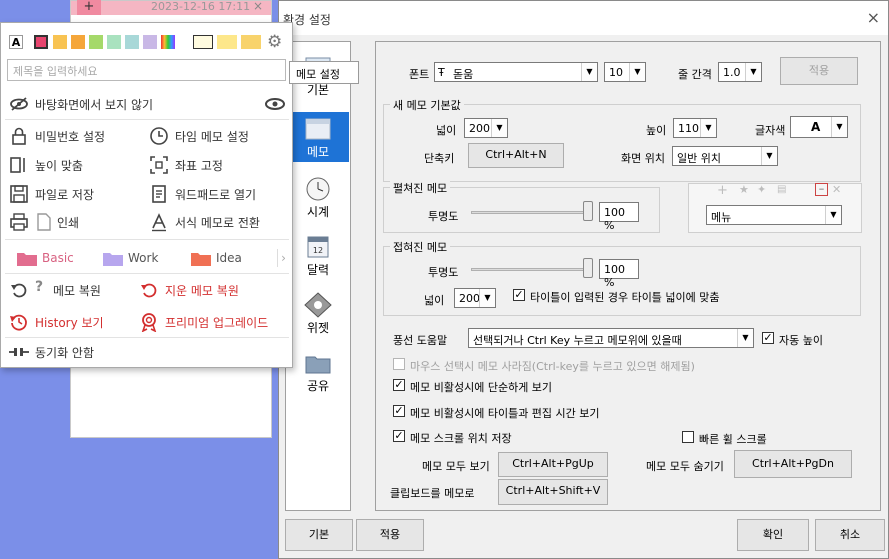  What do you see at coordinates (481, 387) in the screenshot?
I see `simple-inactive-label: 메모 비활성시에 단순하게 보기` at bounding box center [481, 387].